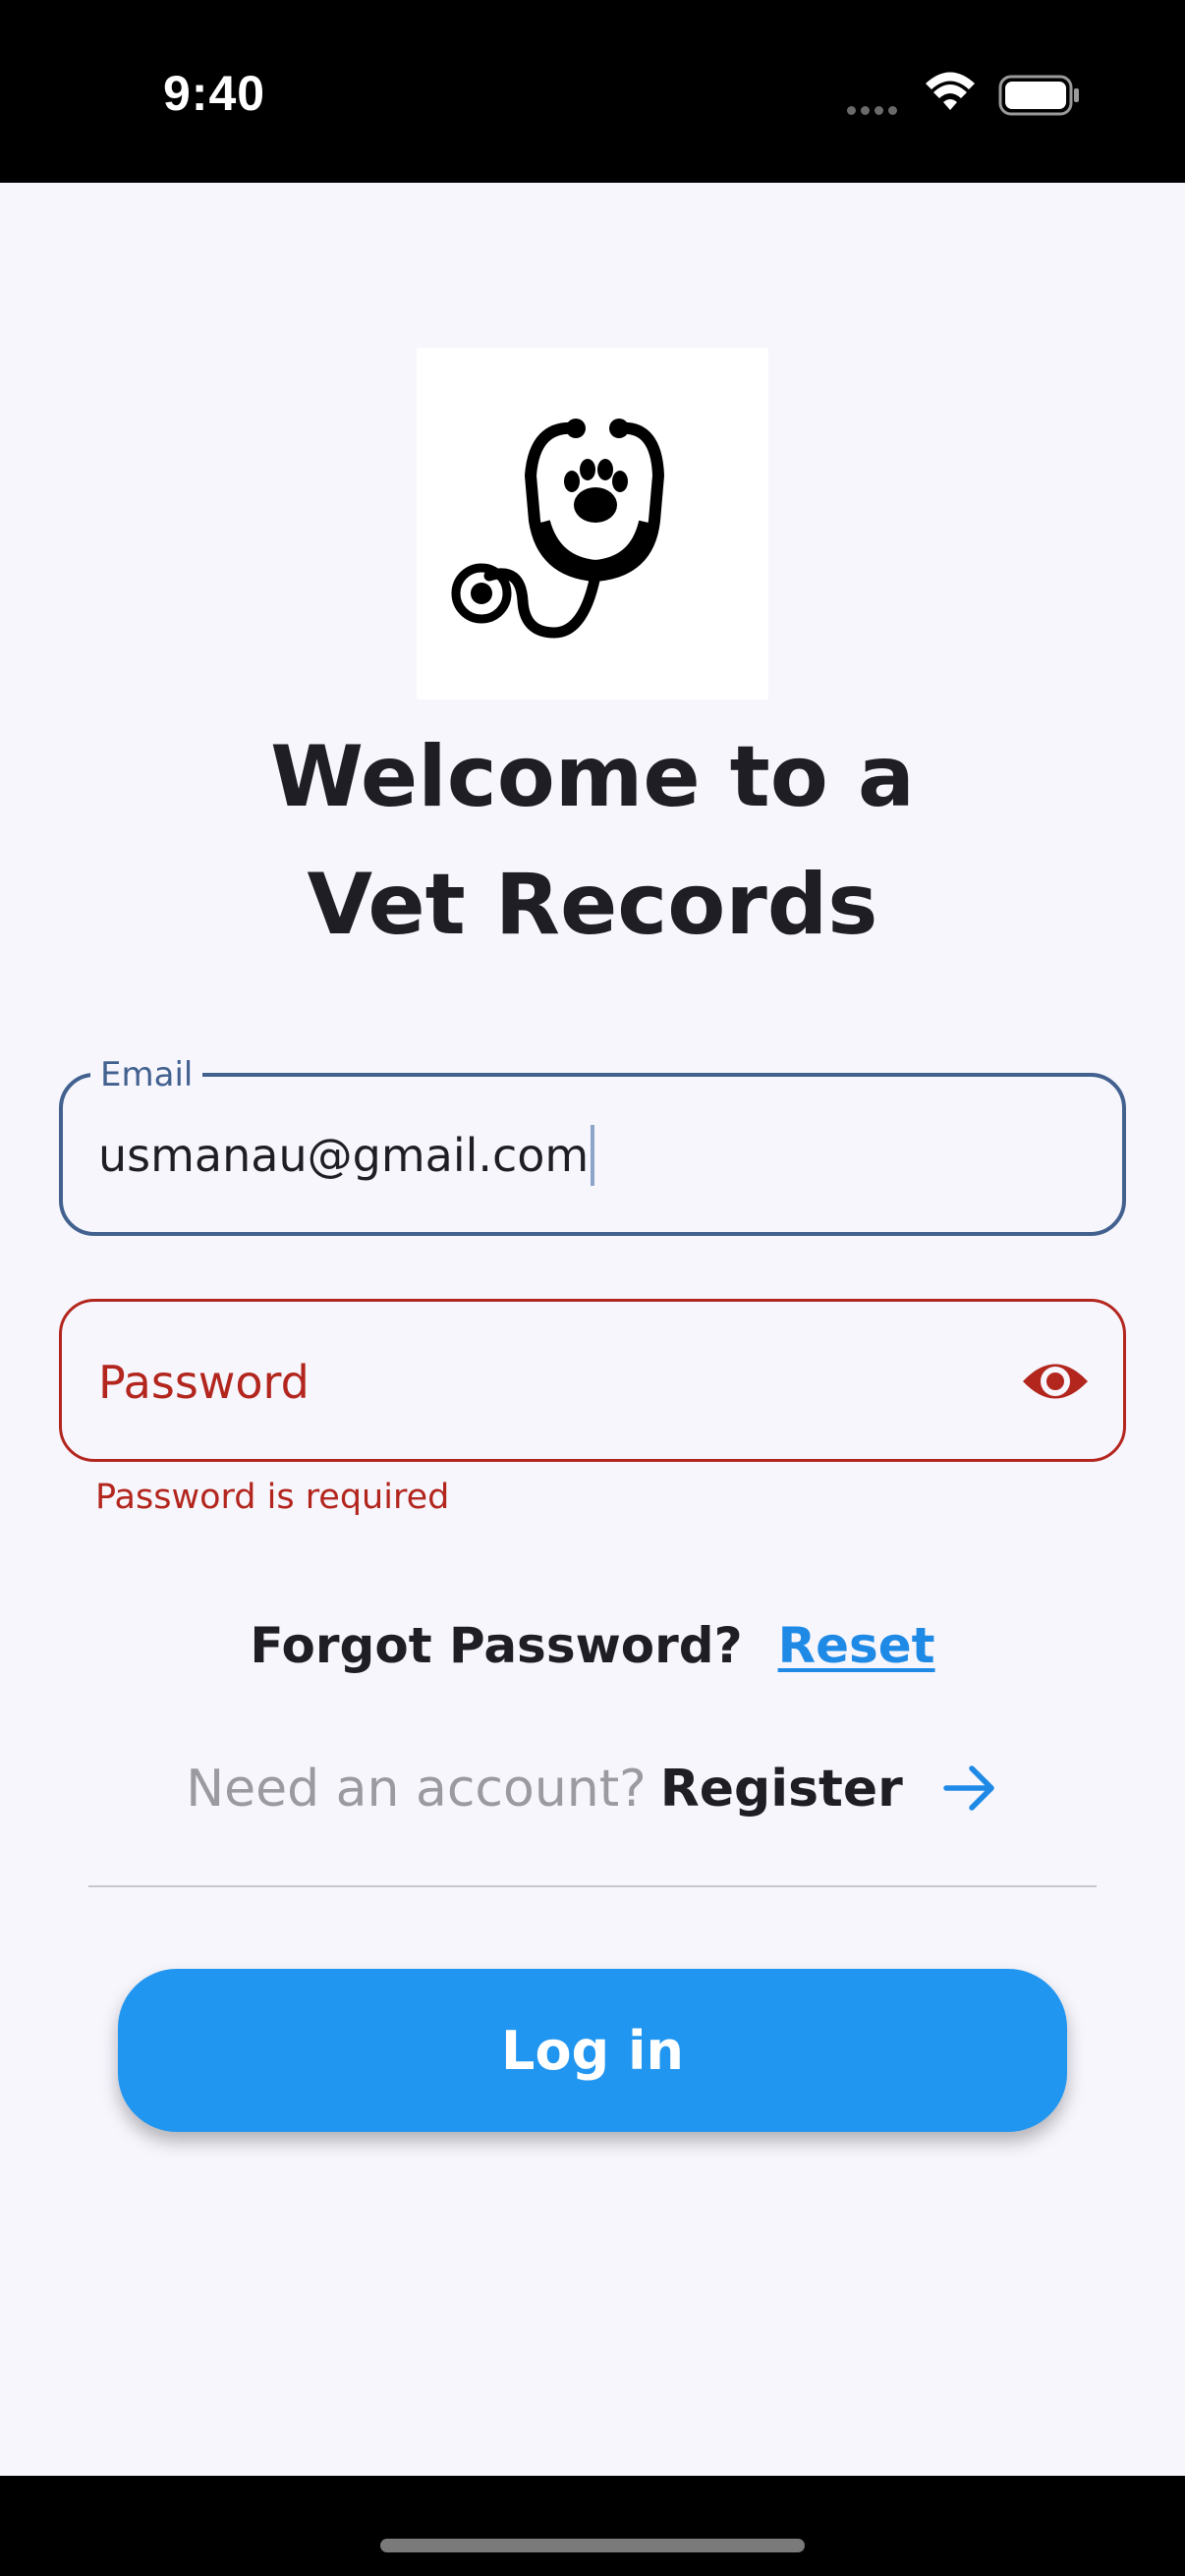 This screenshot has height=2576, width=1185. I want to click on forgot-password-row: Forgot Password? Reset, so click(592, 1645).